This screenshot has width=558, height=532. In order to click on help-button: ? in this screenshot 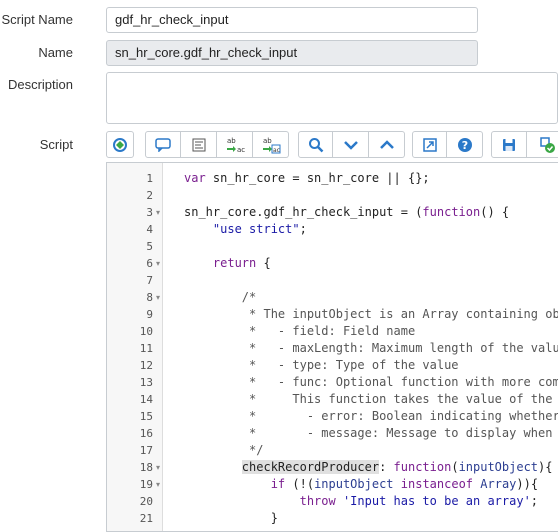, I will do `click(465, 144)`.